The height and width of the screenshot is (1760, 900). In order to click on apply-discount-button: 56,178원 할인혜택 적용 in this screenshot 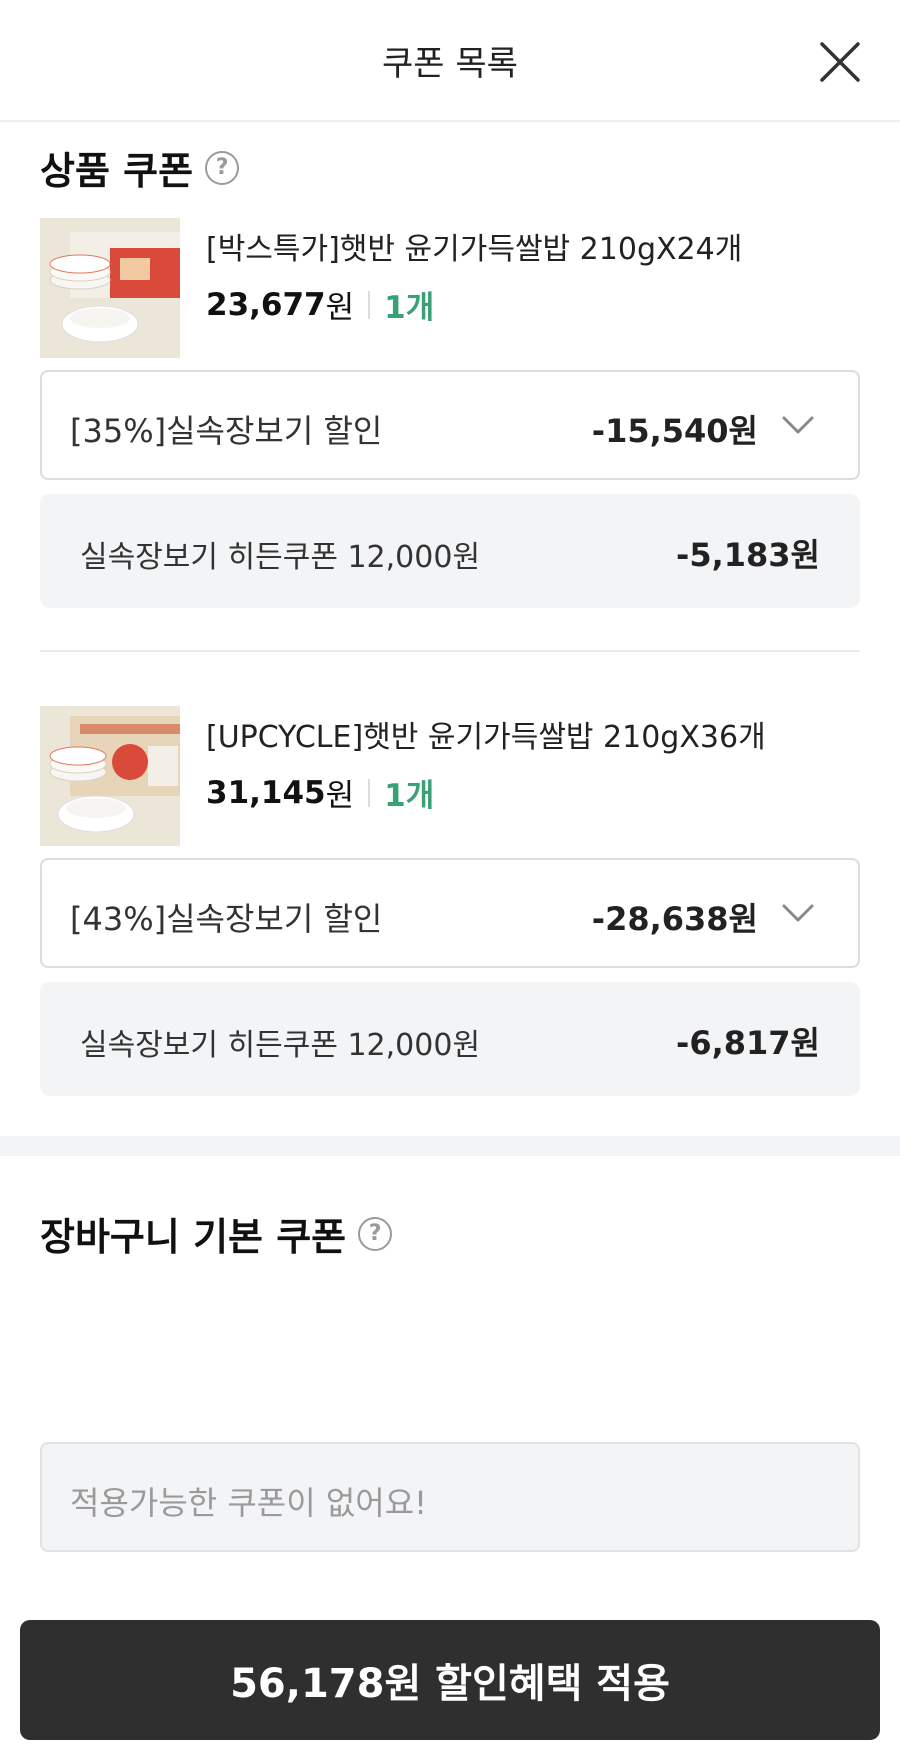, I will do `click(450, 1680)`.